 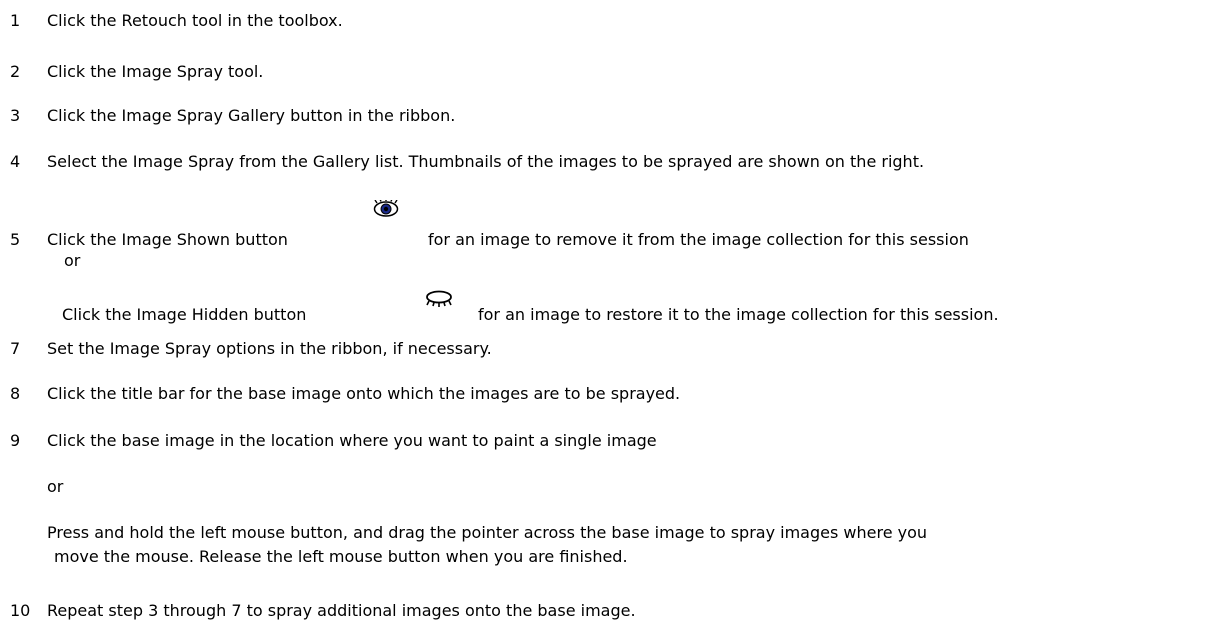 What do you see at coordinates (386, 208) in the screenshot?
I see `eye-icon` at bounding box center [386, 208].